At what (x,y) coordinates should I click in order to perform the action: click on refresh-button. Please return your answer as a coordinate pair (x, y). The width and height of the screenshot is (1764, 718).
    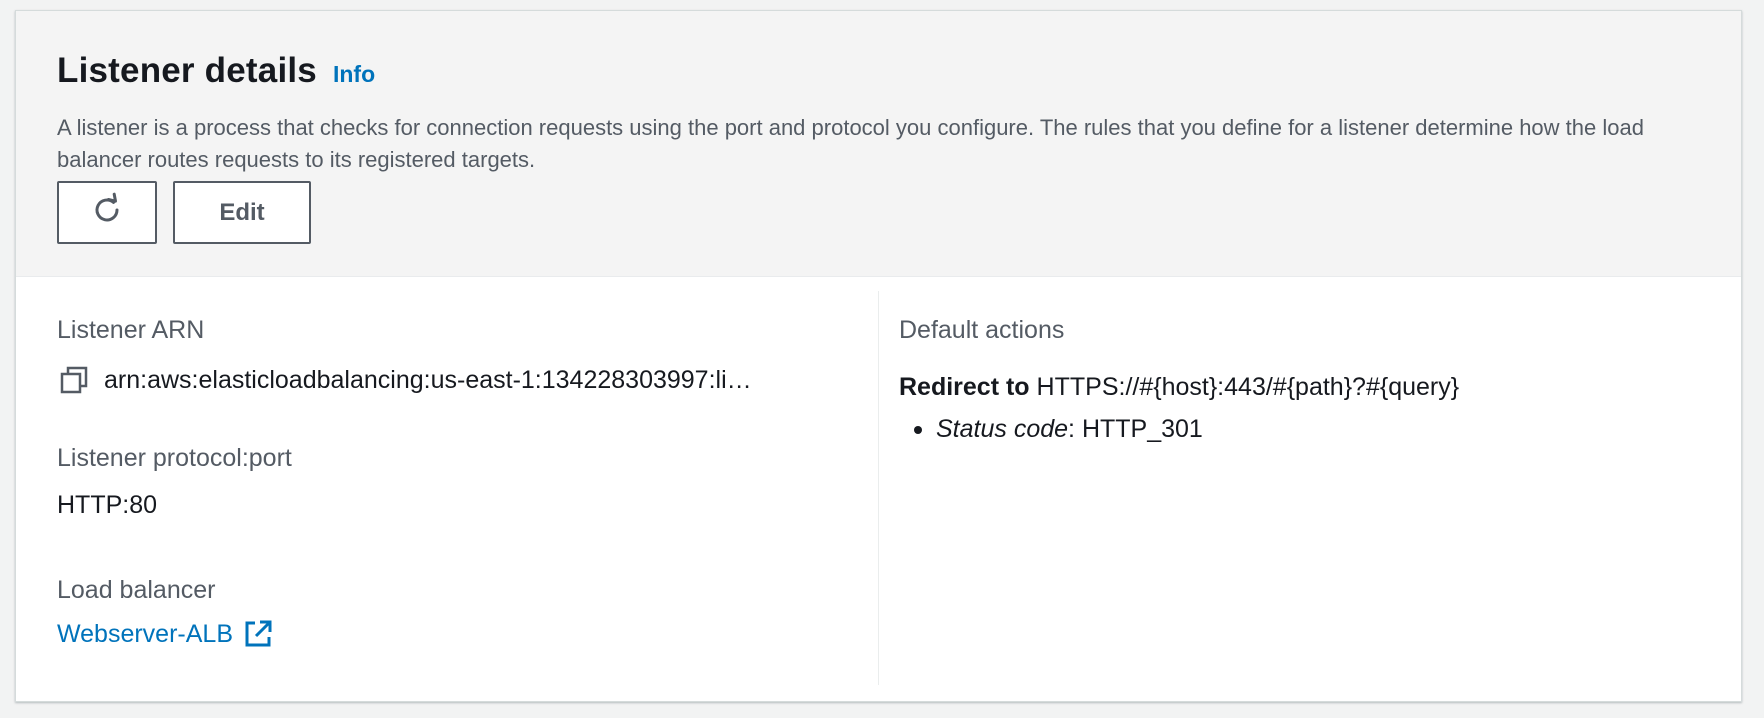
    Looking at the image, I should click on (107, 212).